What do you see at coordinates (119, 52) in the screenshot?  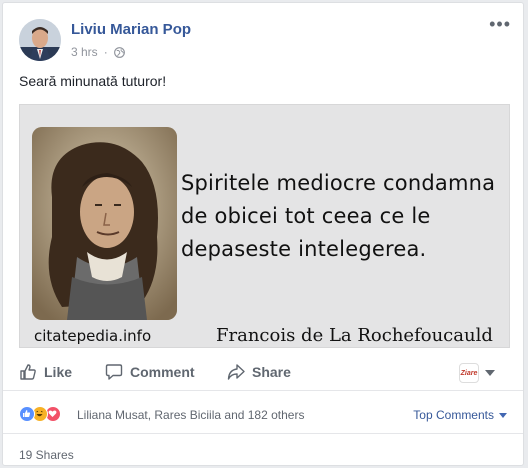 I see `globe-icon` at bounding box center [119, 52].